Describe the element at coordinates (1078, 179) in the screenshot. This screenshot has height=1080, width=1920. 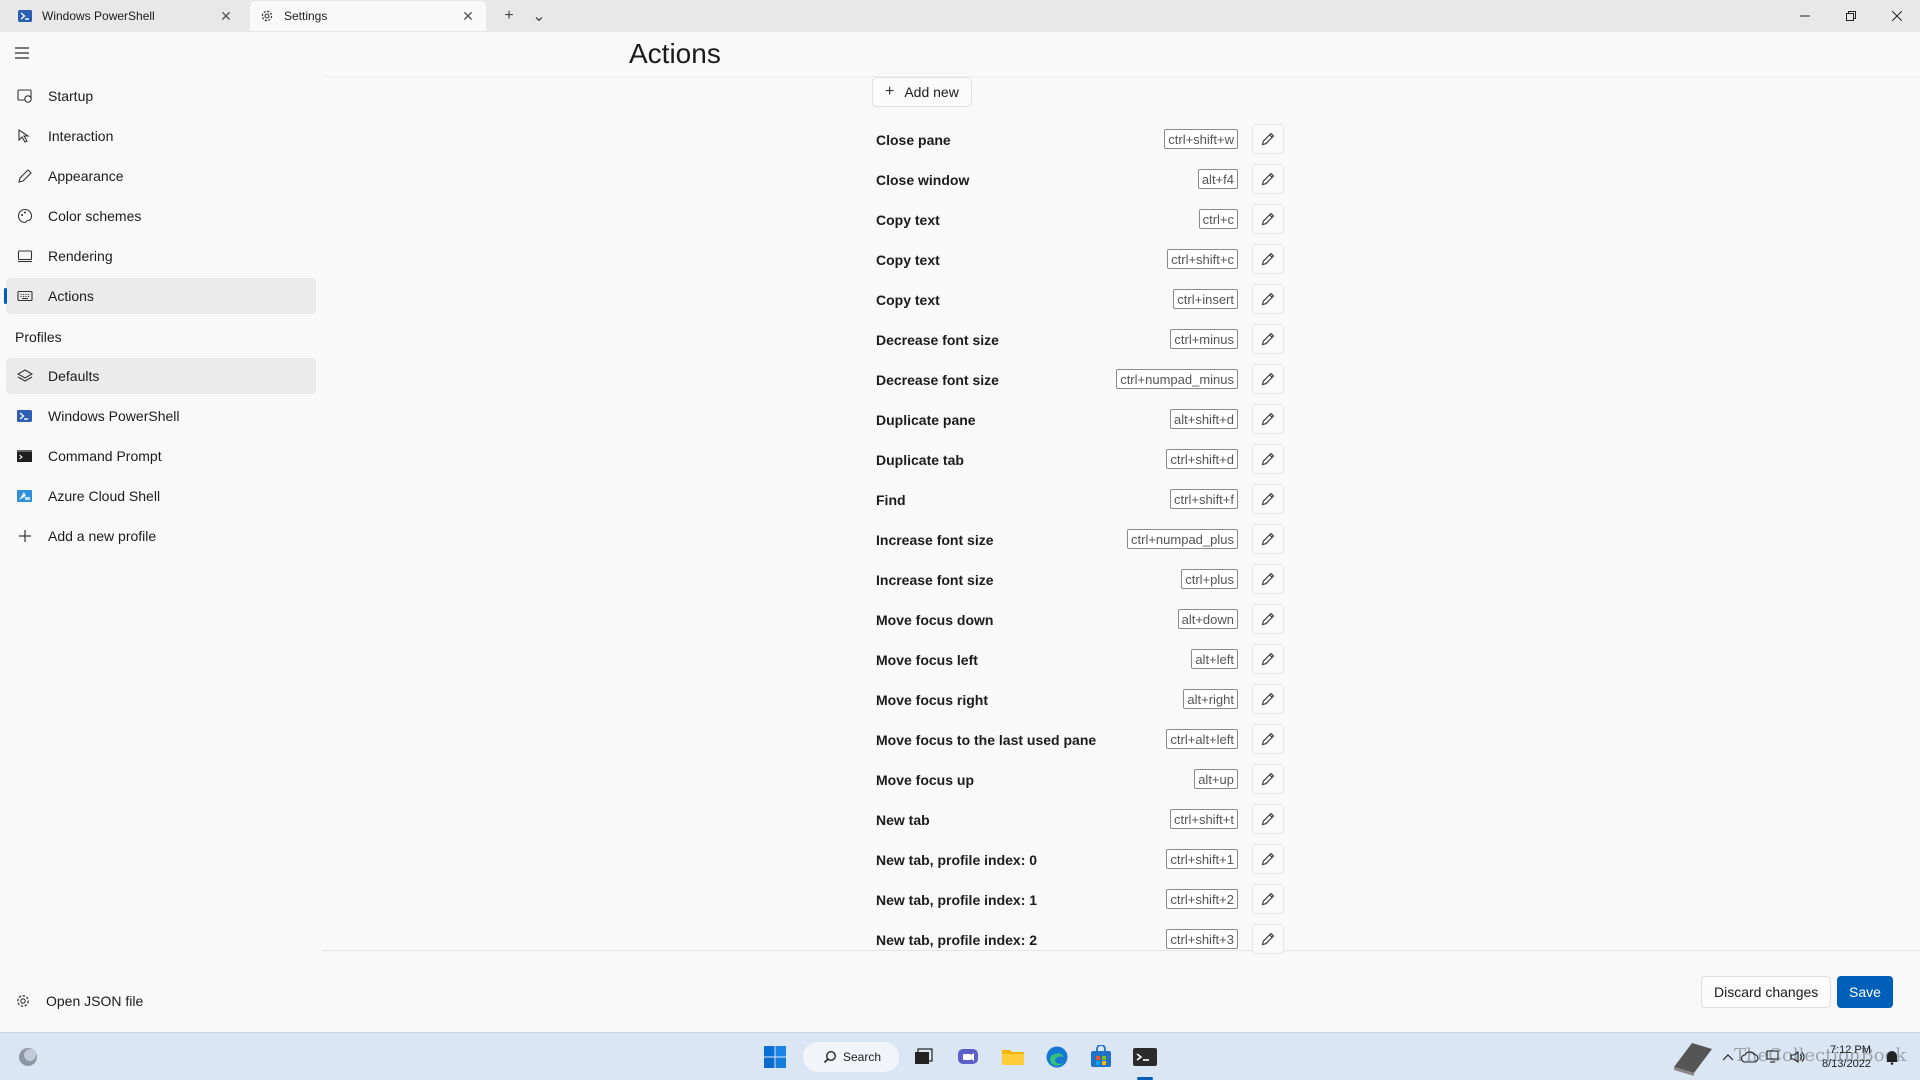
I see `action-row: Close window alt+f4` at that location.